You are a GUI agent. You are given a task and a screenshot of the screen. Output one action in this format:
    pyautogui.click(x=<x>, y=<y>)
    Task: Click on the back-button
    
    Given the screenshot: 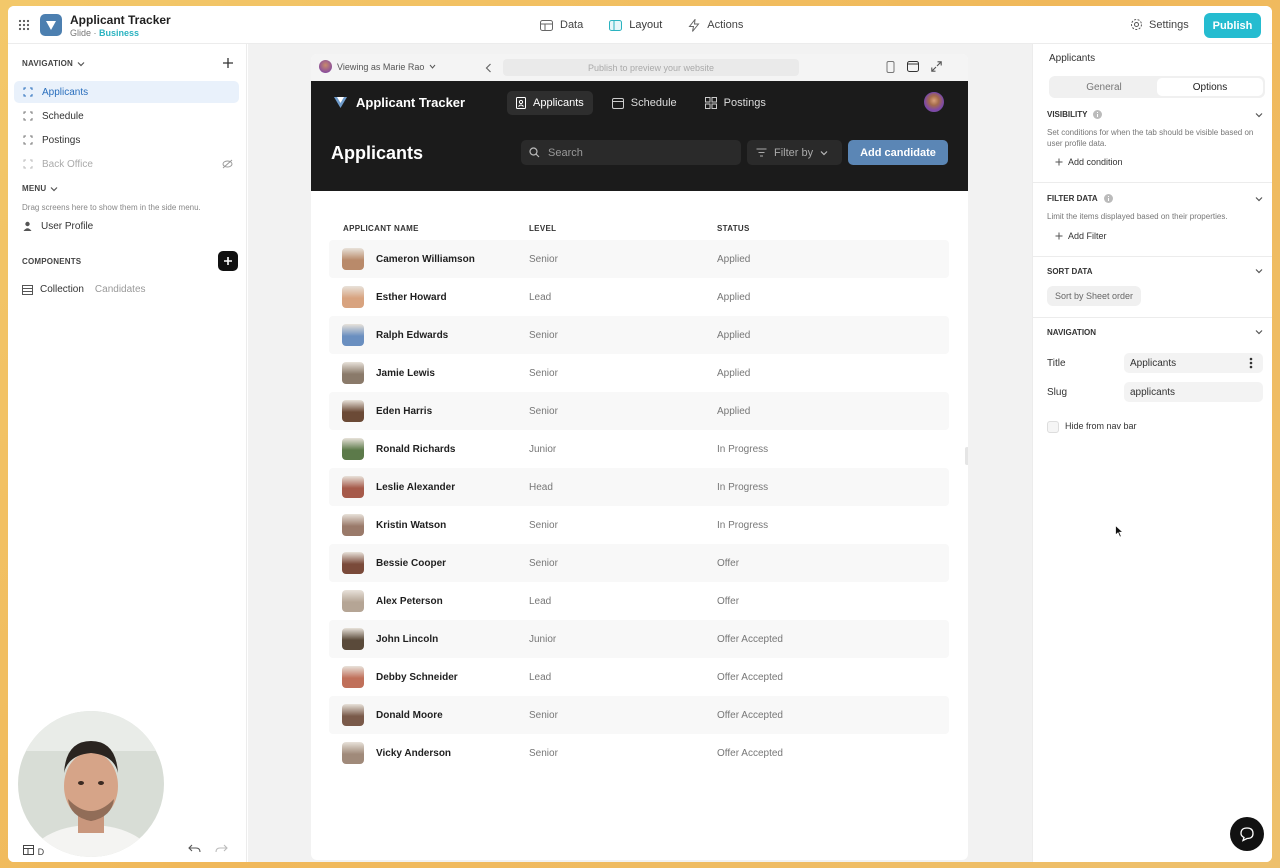 What is the action you would take?
    pyautogui.click(x=488, y=68)
    